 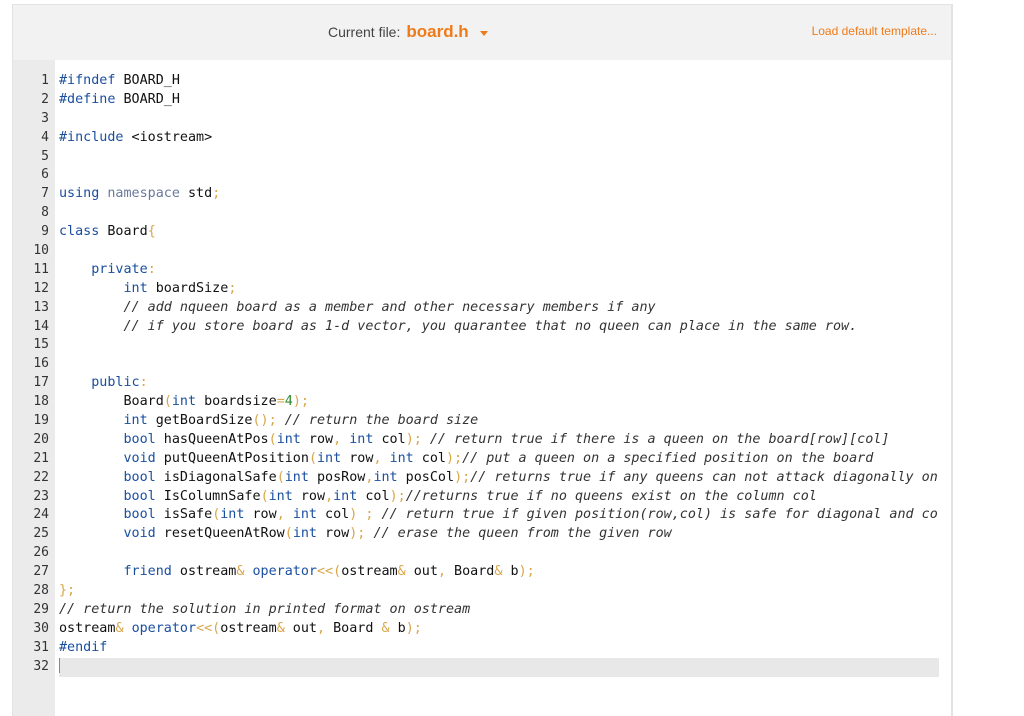 I want to click on code-line: 9 class Board{, so click(x=482, y=232).